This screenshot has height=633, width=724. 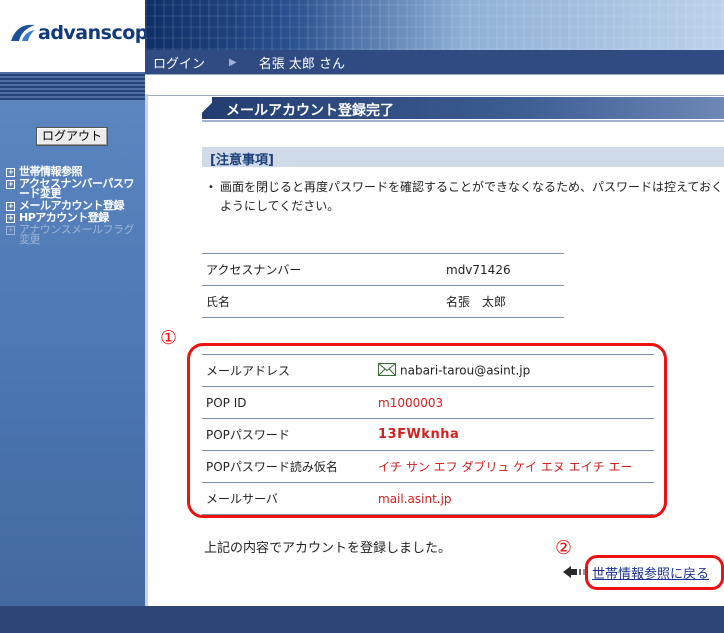 I want to click on user-info-table: アクセスナンバー mdv71426 氏名 名張 太郎, so click(x=383, y=285).